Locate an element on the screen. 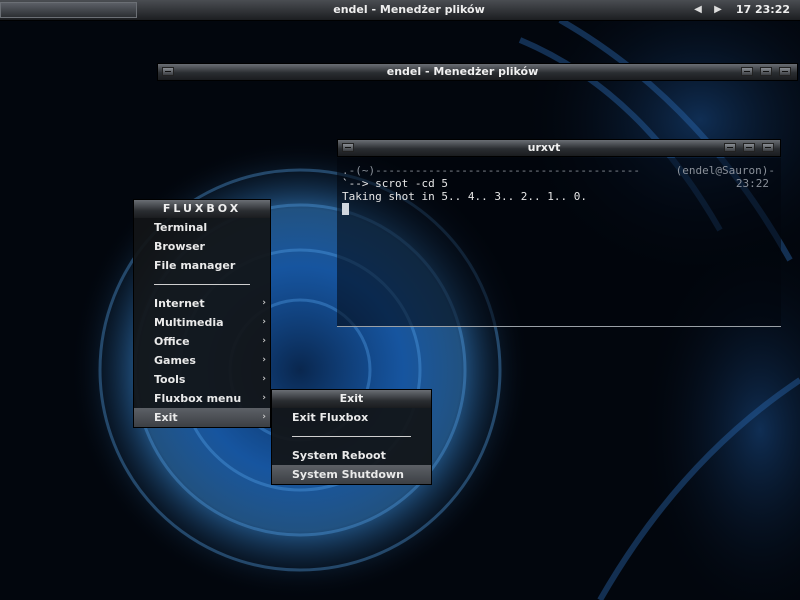  root-menu-item-tools: Tools › is located at coordinates (202, 379).